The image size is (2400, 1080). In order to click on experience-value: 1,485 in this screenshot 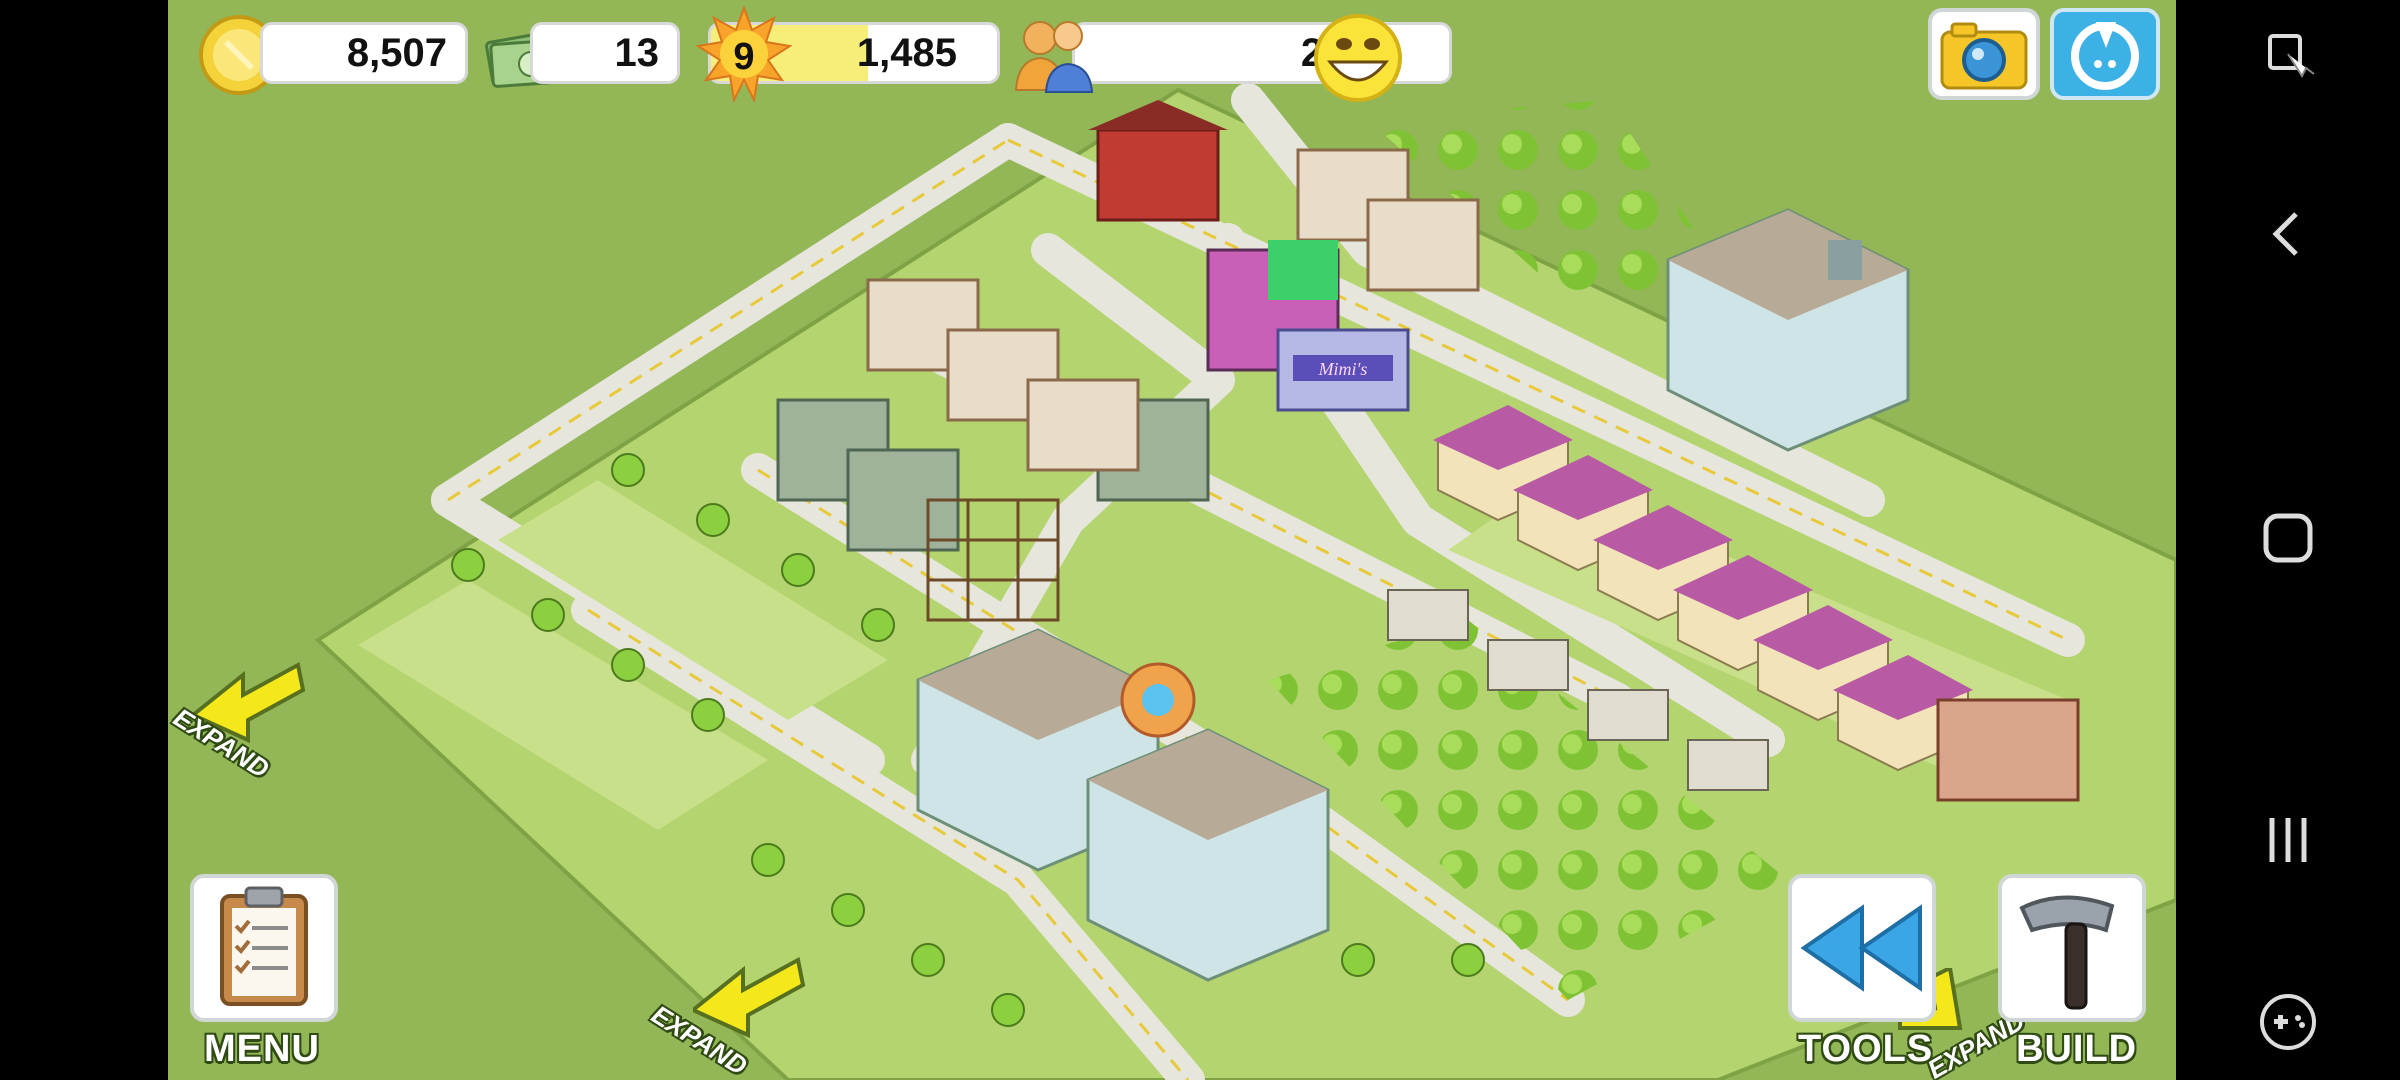, I will do `click(906, 52)`.